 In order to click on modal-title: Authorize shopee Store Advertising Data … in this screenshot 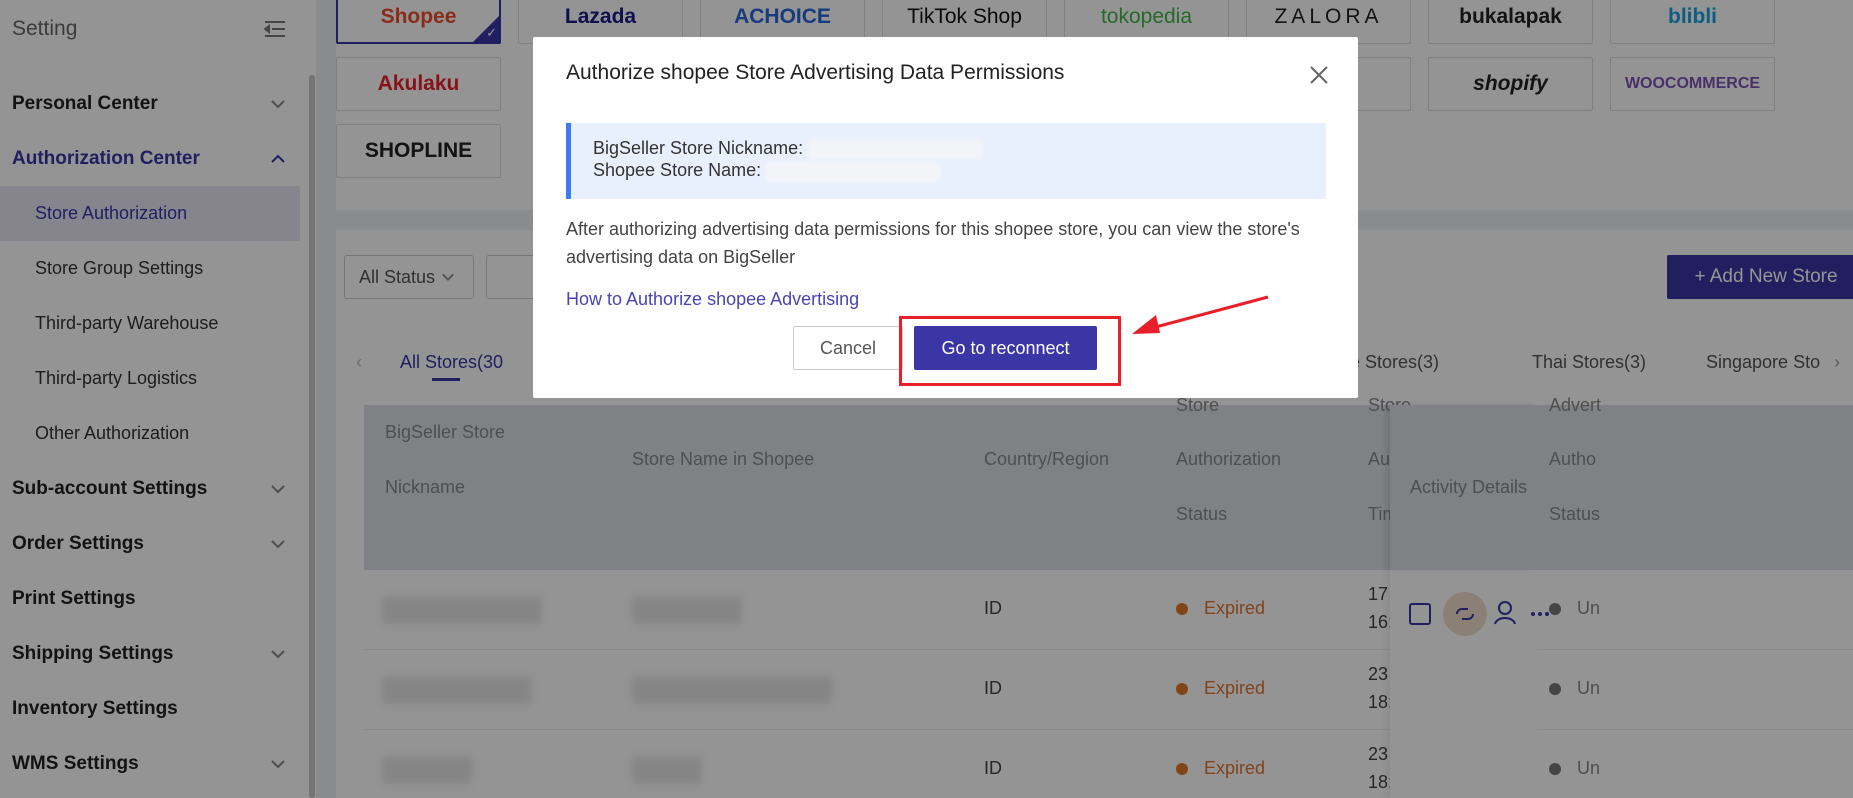, I will do `click(815, 72)`.